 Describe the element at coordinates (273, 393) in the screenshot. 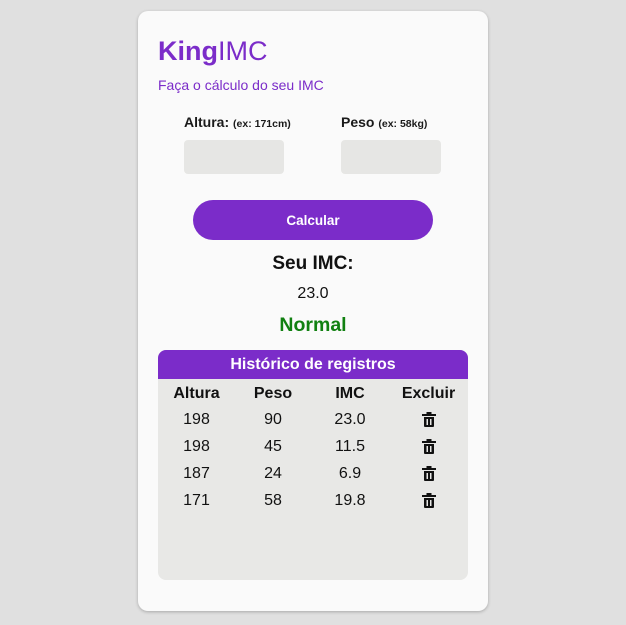

I see `column-header-peso: Peso` at that location.